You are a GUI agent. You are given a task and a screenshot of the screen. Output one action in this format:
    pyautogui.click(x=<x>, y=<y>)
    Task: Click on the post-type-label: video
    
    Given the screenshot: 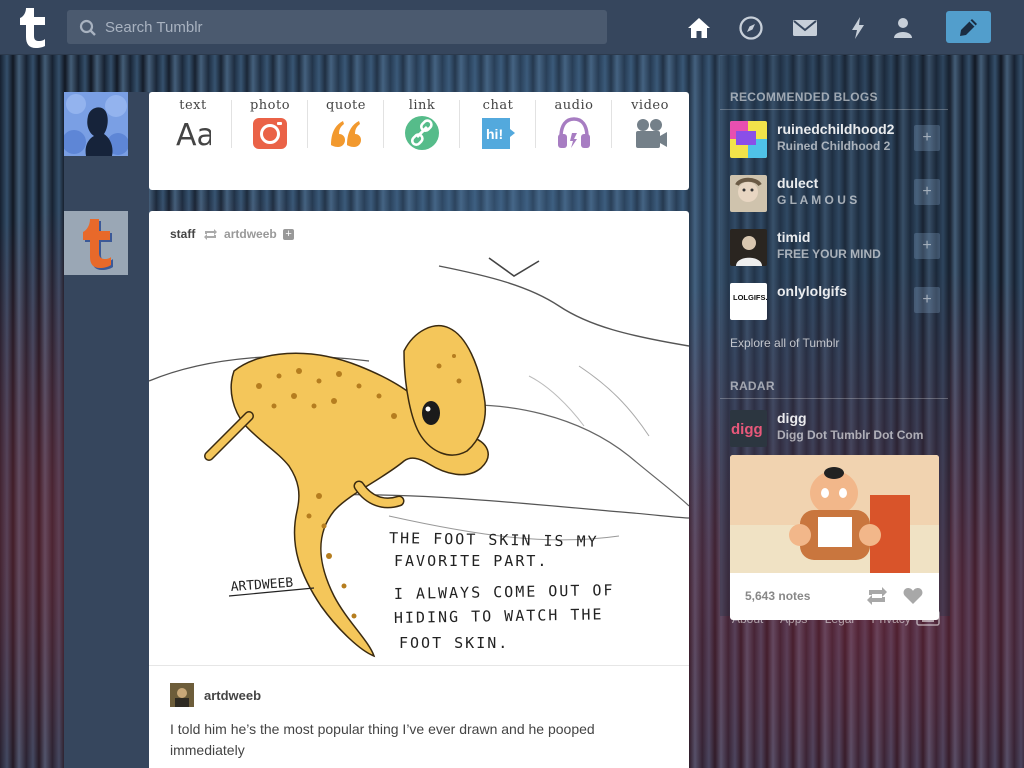 What is the action you would take?
    pyautogui.click(x=650, y=105)
    